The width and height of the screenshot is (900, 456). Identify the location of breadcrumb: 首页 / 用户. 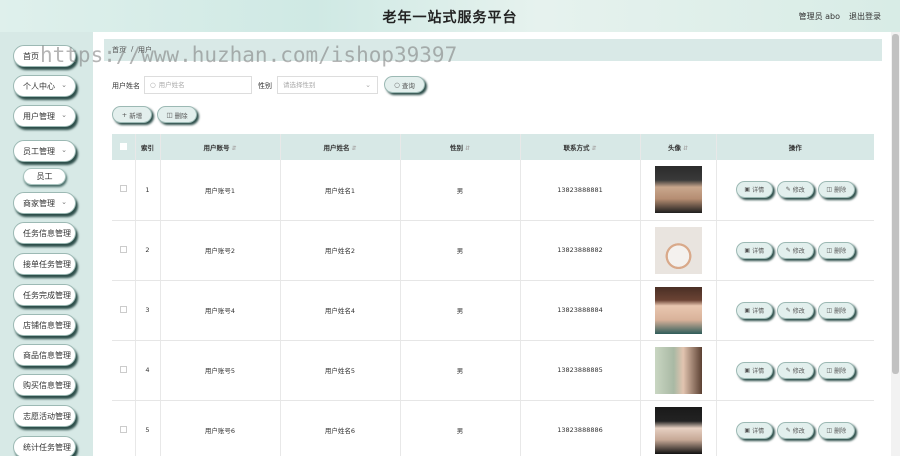
(493, 50).